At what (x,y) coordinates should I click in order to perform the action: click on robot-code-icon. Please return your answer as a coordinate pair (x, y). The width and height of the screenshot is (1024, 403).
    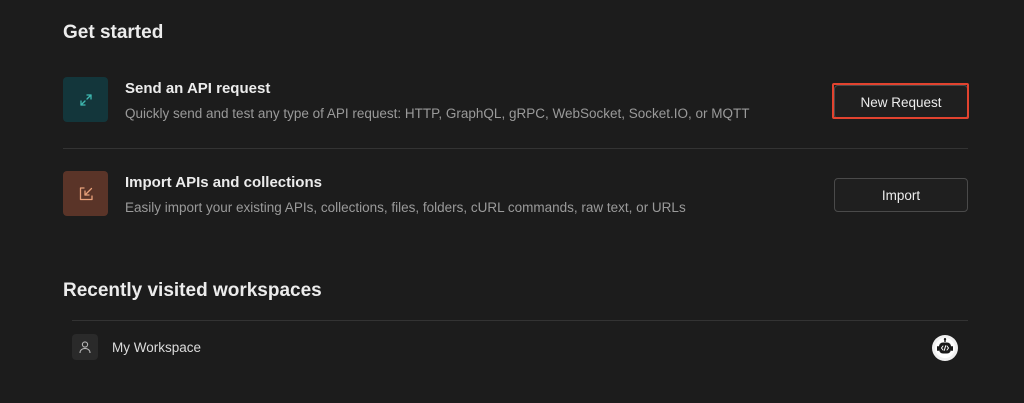
    Looking at the image, I should click on (945, 348).